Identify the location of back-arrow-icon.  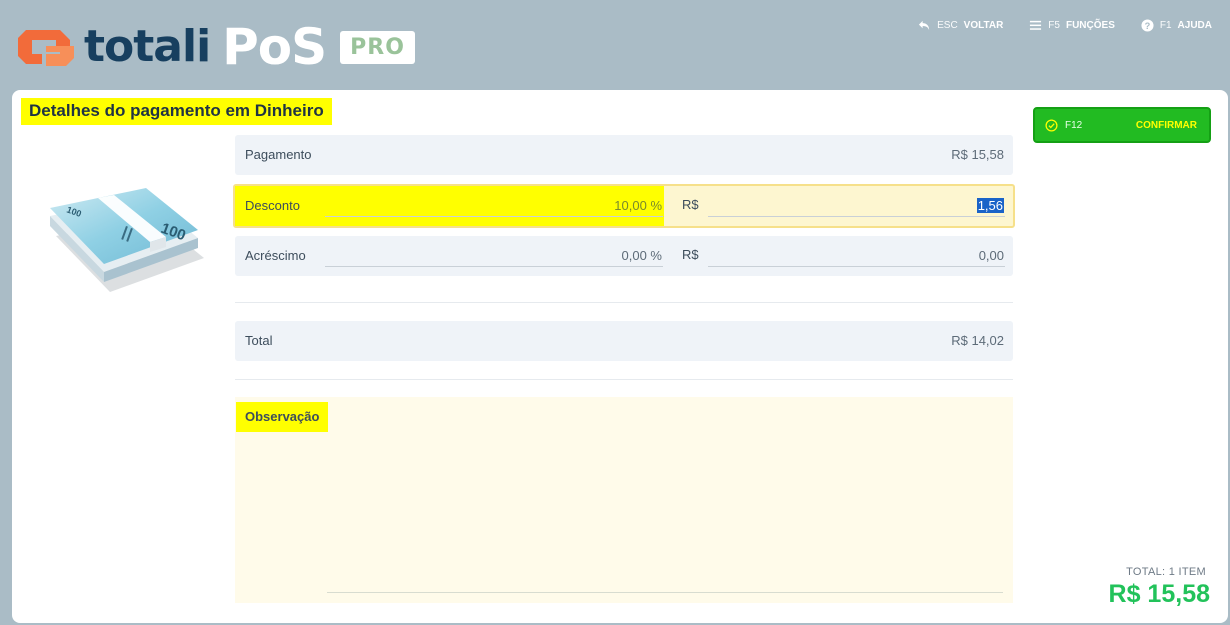
(924, 25).